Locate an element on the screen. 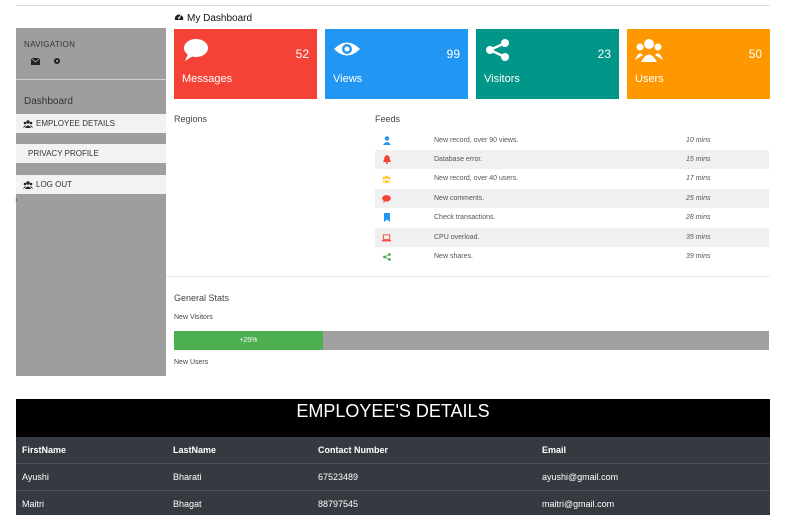 This screenshot has width=800, height=522. feed-text: Check transactions. is located at coordinates (465, 217).